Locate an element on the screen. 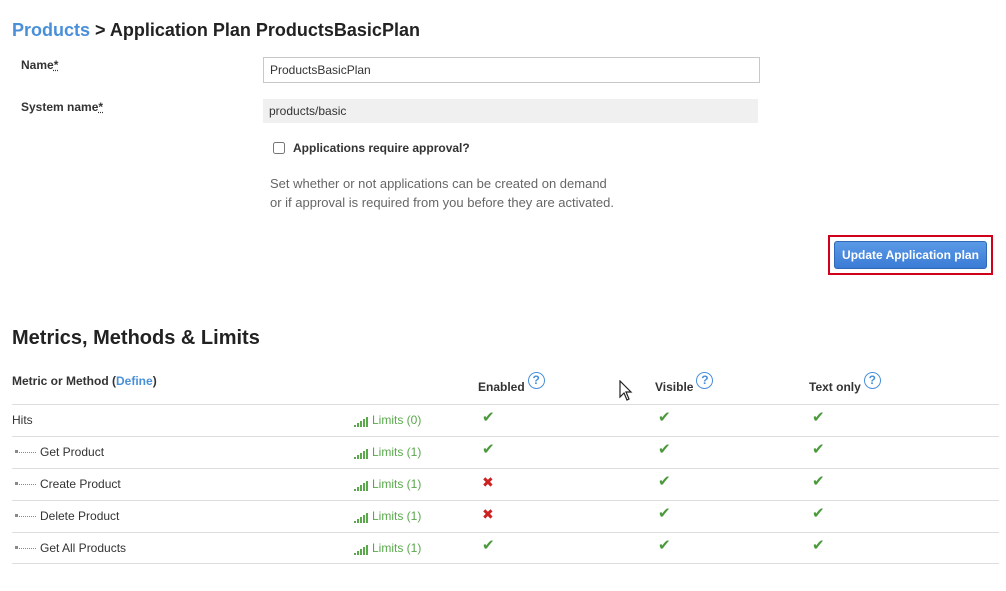 Image resolution: width=1006 pixels, height=591 pixels. table-row: Create Product Limits (1) ✖ ✔ ✔ is located at coordinates (505, 484).